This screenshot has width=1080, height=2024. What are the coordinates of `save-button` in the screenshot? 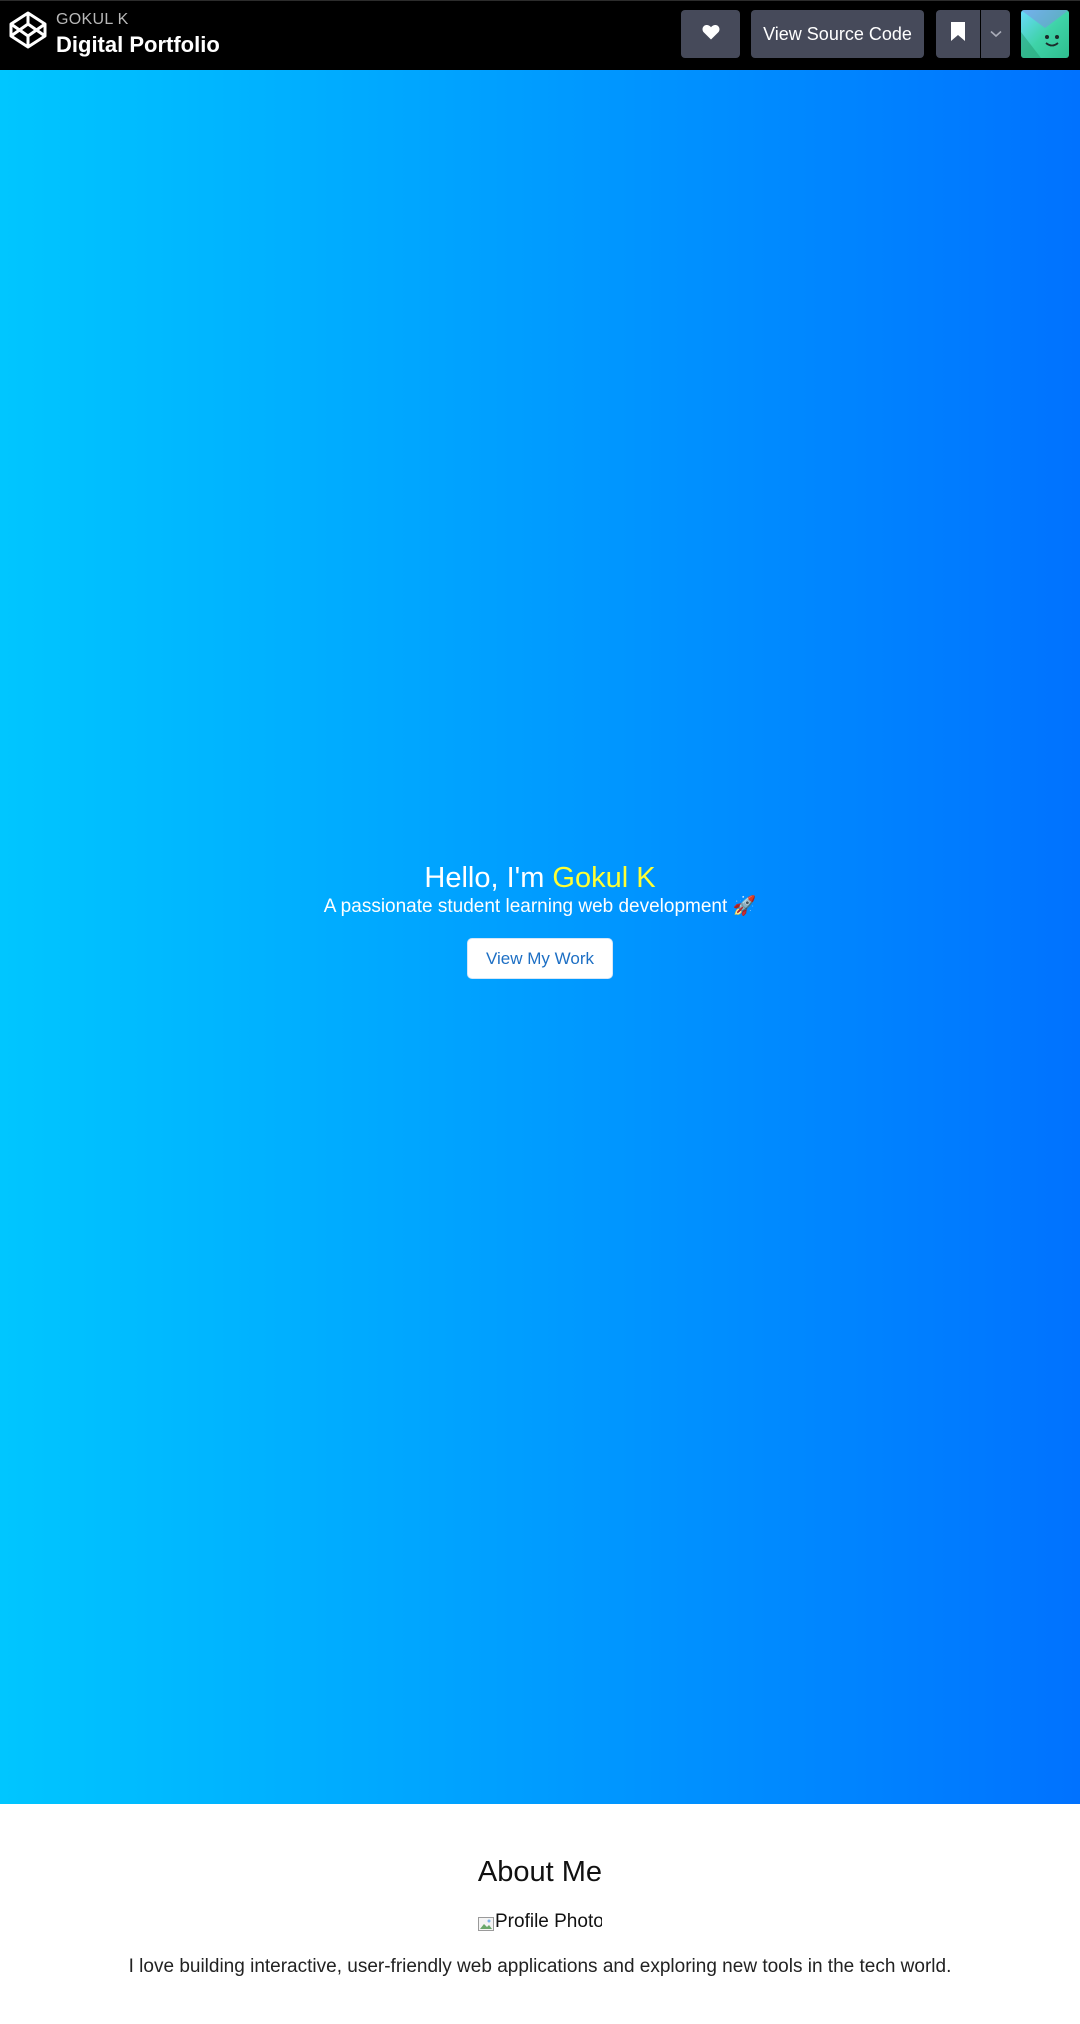 It's located at (958, 34).